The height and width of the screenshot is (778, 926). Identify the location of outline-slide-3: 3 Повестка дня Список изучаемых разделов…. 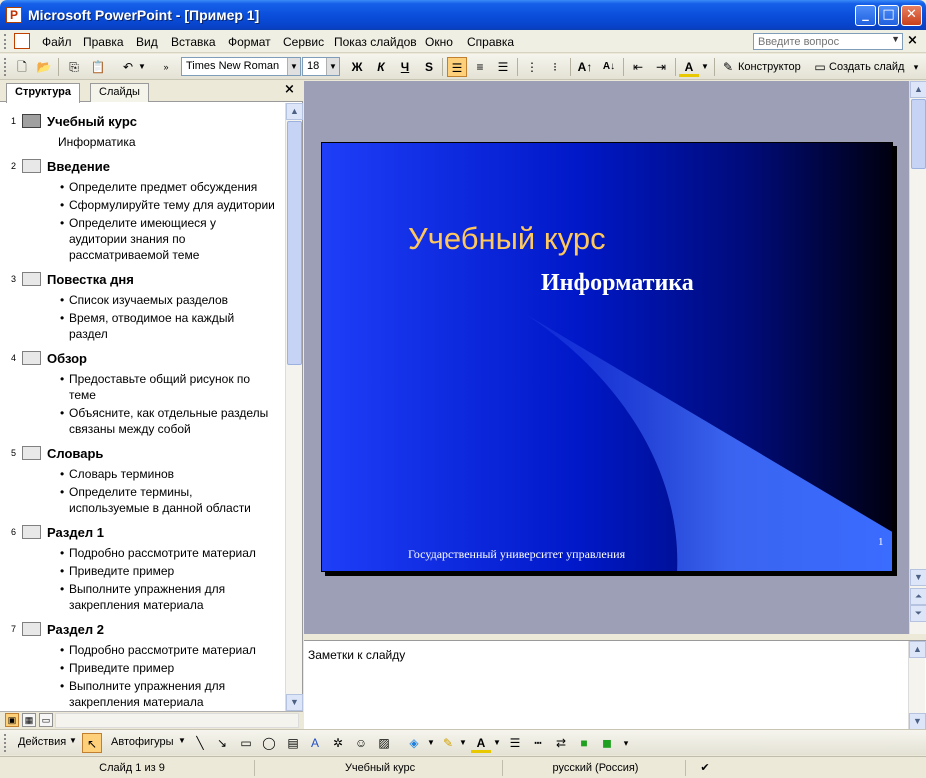
(142, 308).